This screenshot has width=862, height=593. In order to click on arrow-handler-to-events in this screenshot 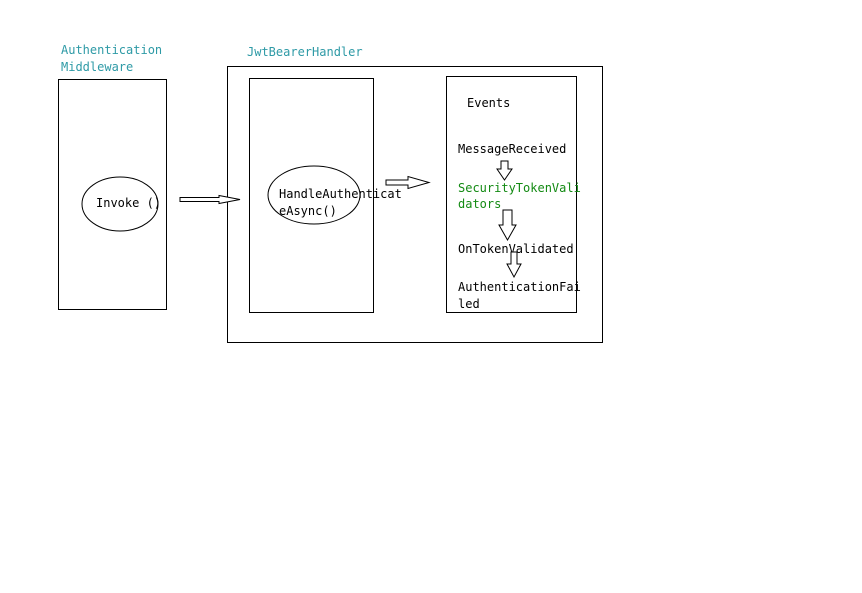, I will do `click(408, 182)`.